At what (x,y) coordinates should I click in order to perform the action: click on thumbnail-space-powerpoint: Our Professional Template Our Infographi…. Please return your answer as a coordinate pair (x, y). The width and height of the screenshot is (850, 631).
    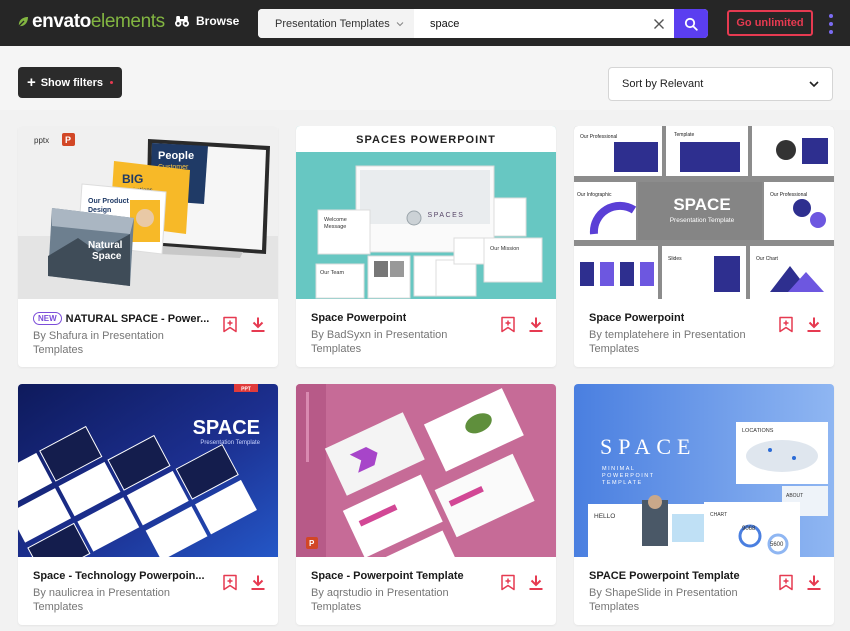
    Looking at the image, I should click on (704, 212).